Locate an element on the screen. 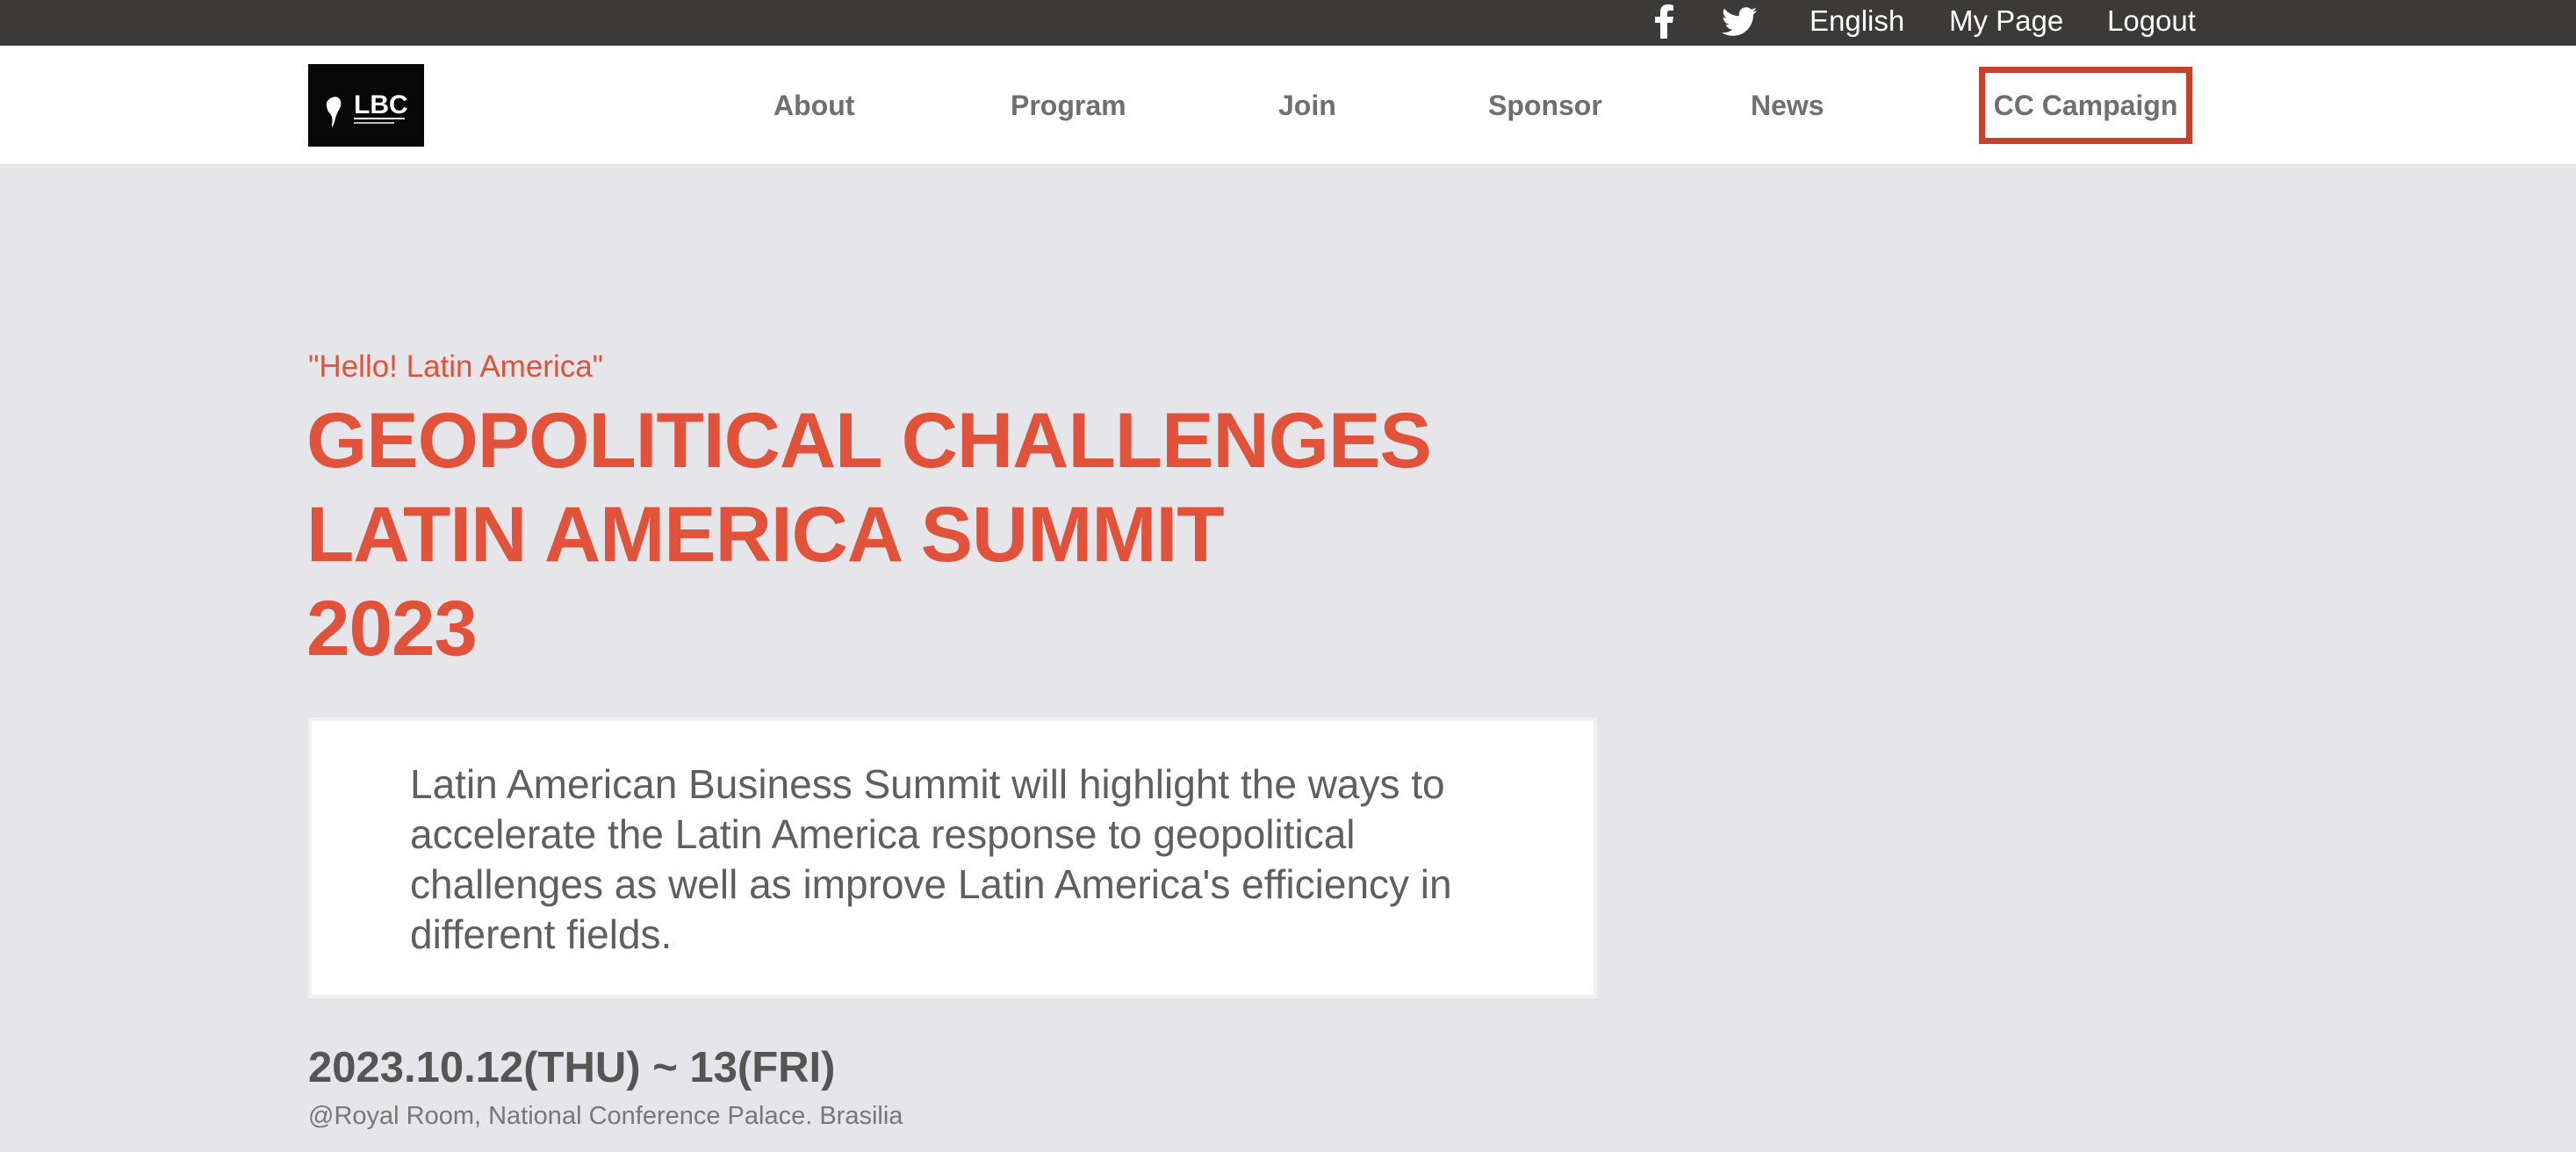 This screenshot has width=2576, height=1152. lbc-logo: LBC is located at coordinates (366, 105).